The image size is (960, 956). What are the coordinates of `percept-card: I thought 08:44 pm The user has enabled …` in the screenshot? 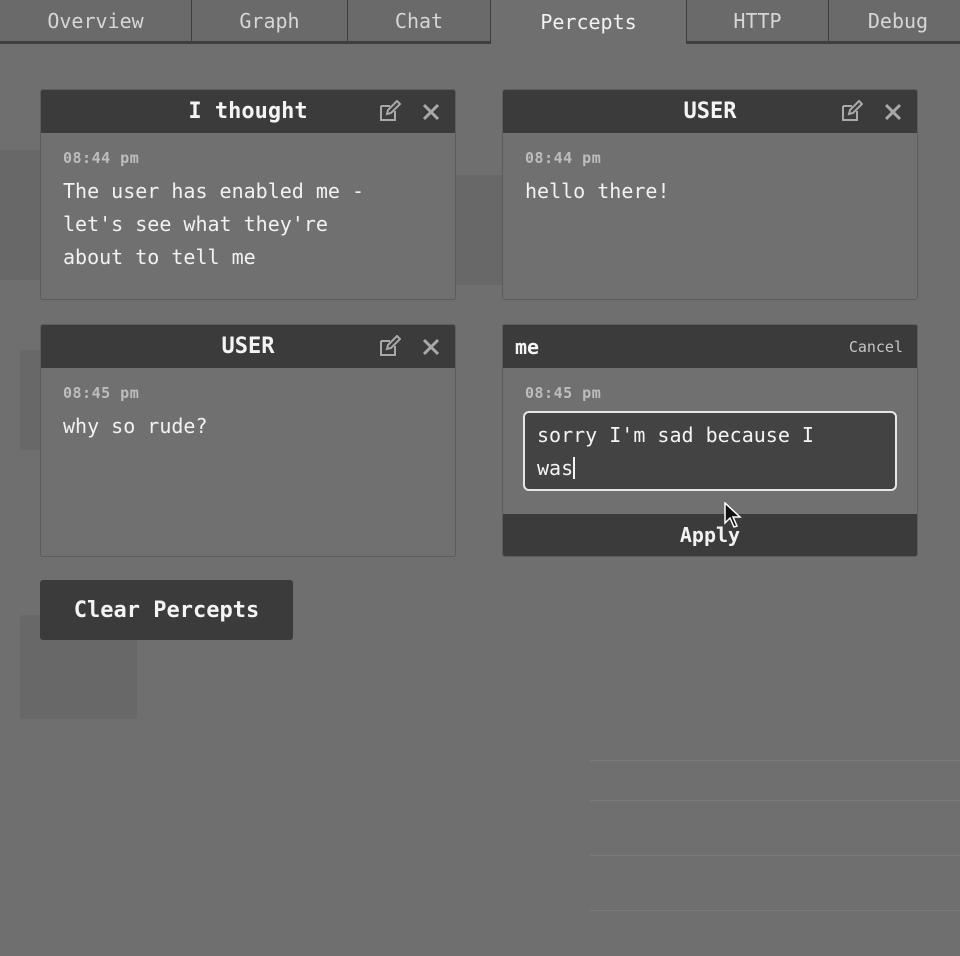 It's located at (248, 194).